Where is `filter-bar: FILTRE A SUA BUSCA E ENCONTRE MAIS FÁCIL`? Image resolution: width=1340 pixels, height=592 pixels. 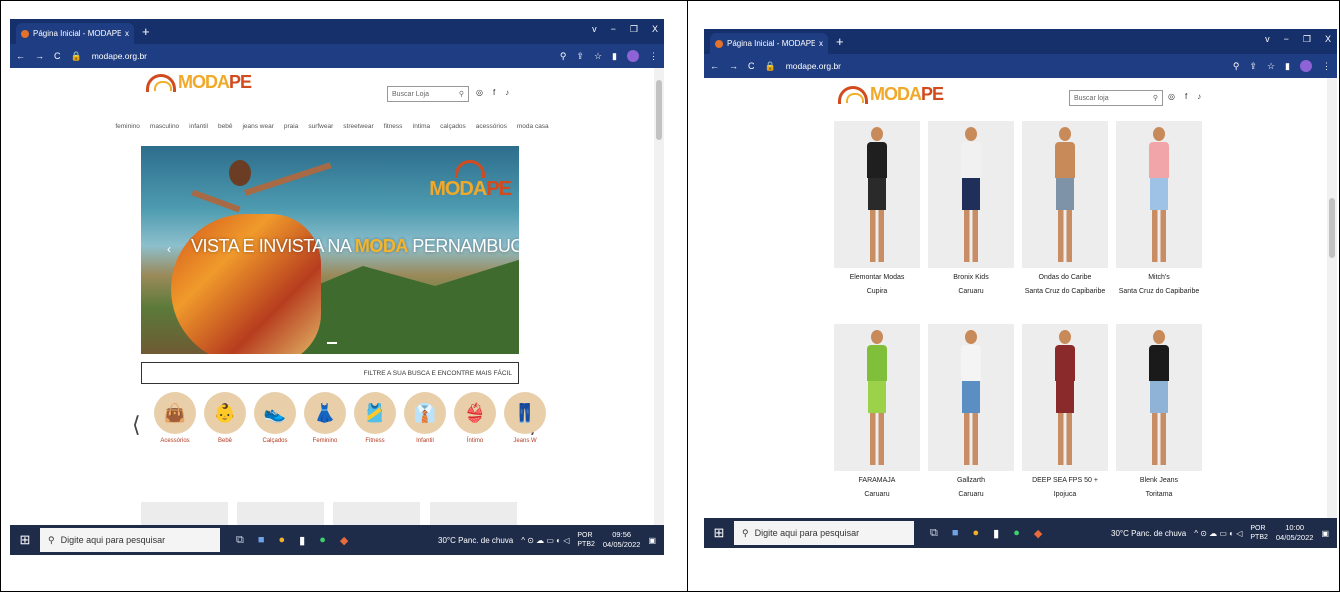
filter-bar: FILTRE A SUA BUSCA E ENCONTRE MAIS FÁCIL is located at coordinates (330, 373).